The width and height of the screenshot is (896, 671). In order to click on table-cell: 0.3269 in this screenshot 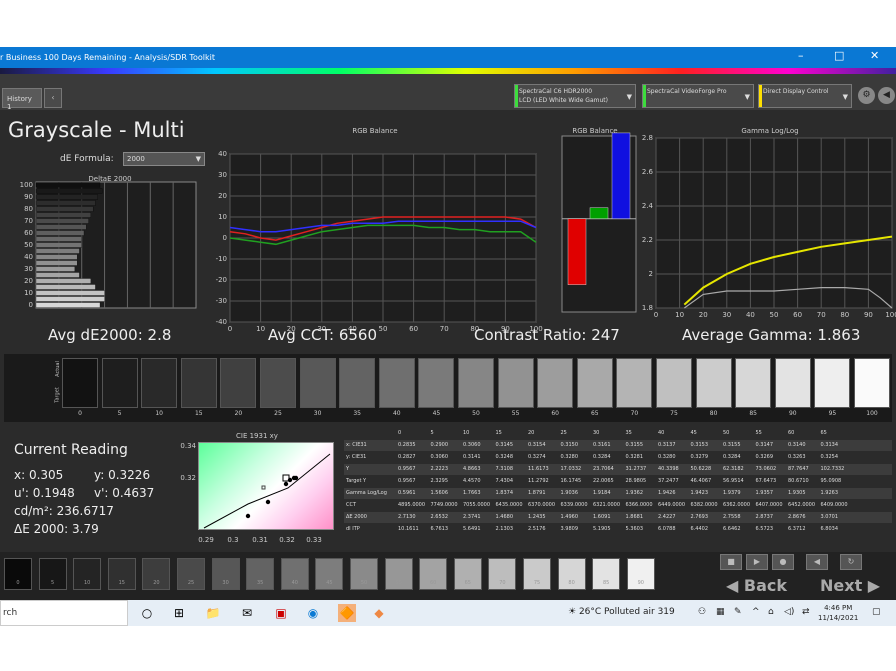, I will do `click(764, 457)`.